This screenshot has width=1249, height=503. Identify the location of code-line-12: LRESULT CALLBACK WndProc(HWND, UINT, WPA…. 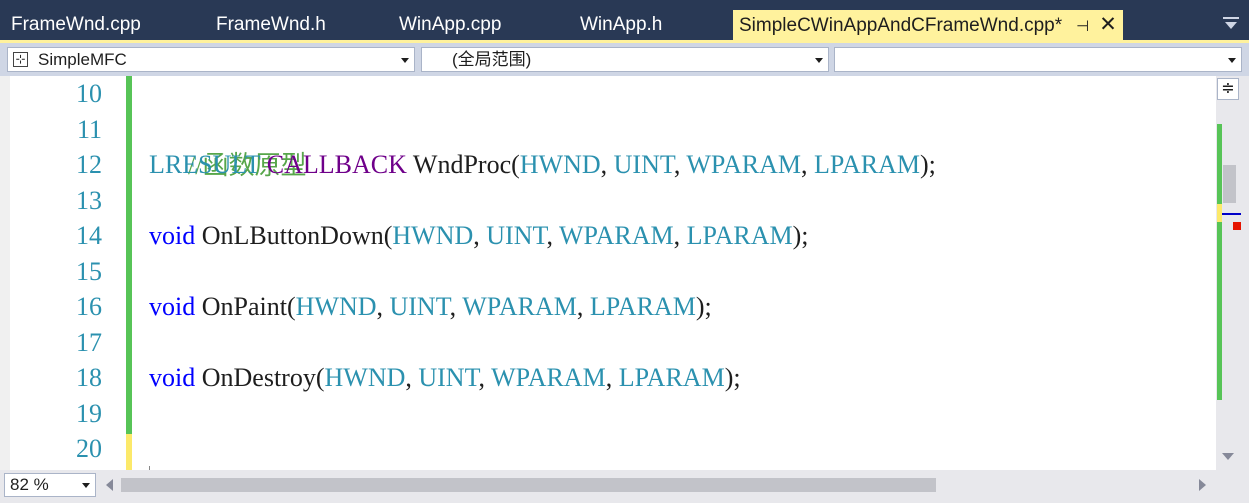
(542, 165).